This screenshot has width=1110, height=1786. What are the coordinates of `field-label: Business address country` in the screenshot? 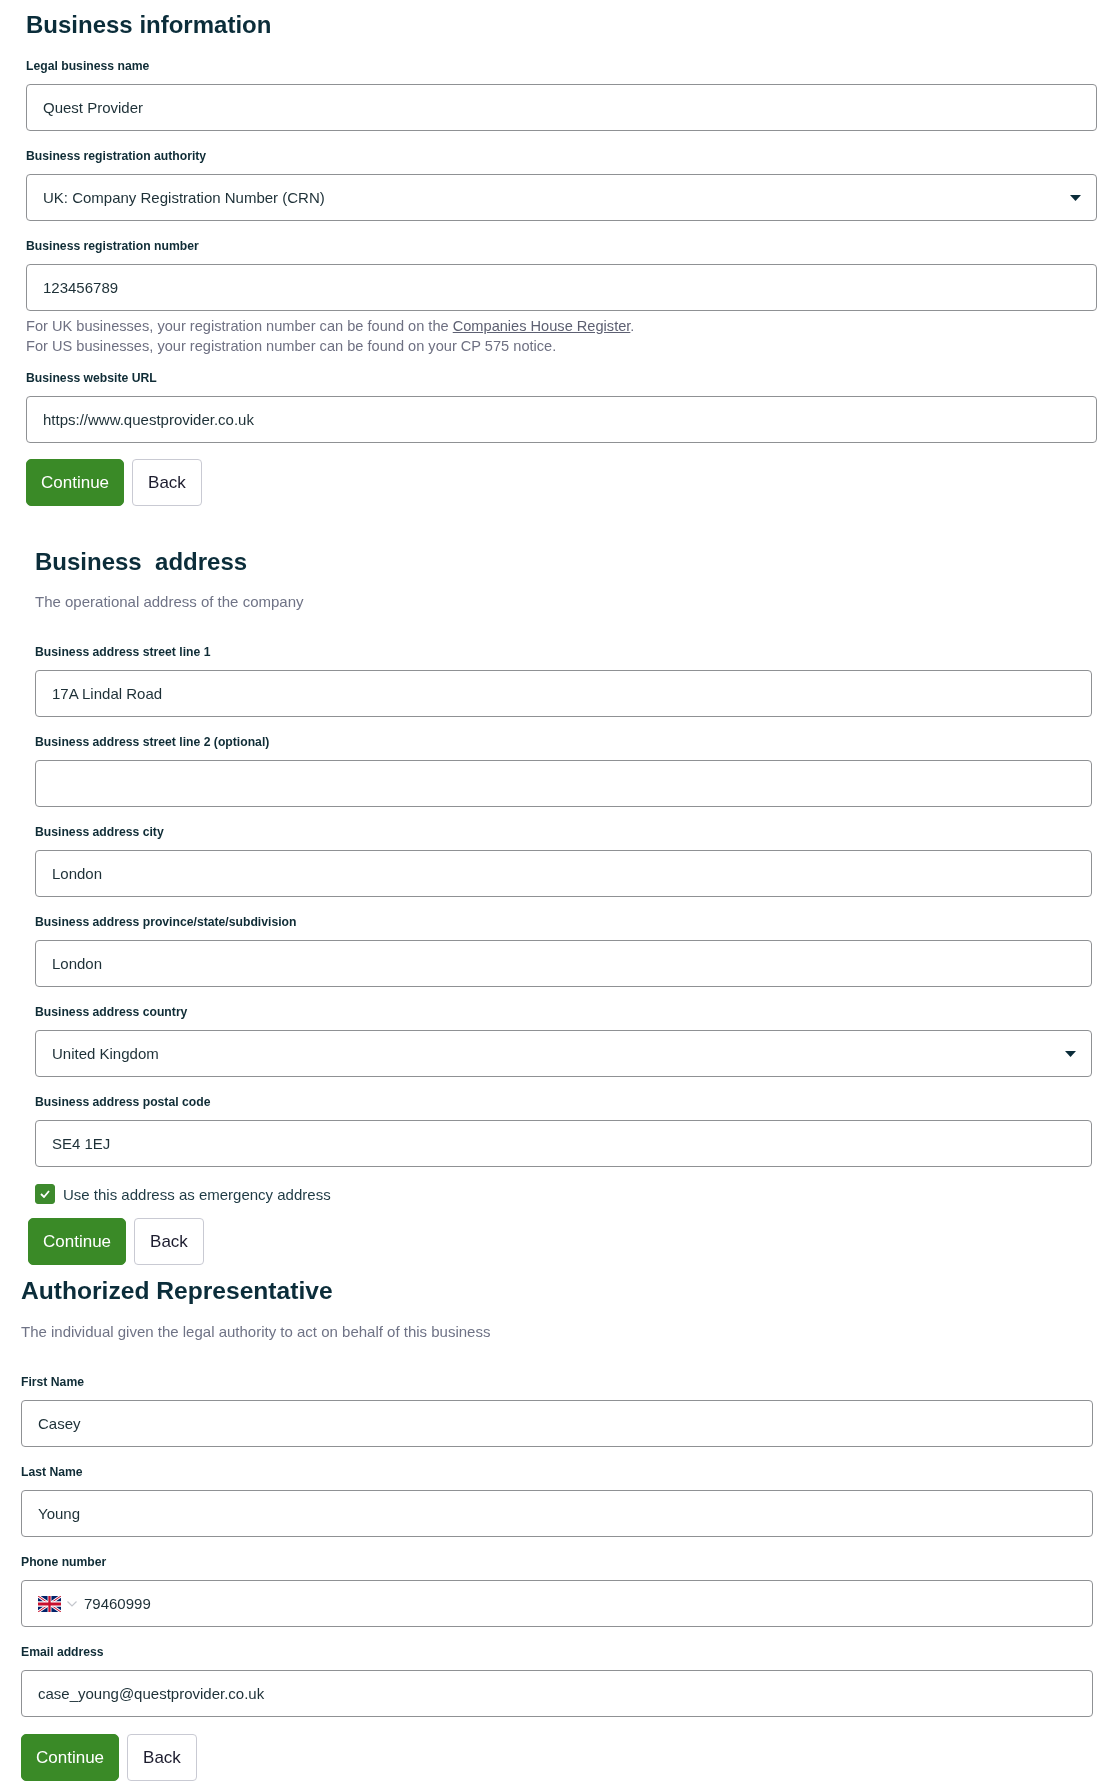 It's located at (111, 1012).